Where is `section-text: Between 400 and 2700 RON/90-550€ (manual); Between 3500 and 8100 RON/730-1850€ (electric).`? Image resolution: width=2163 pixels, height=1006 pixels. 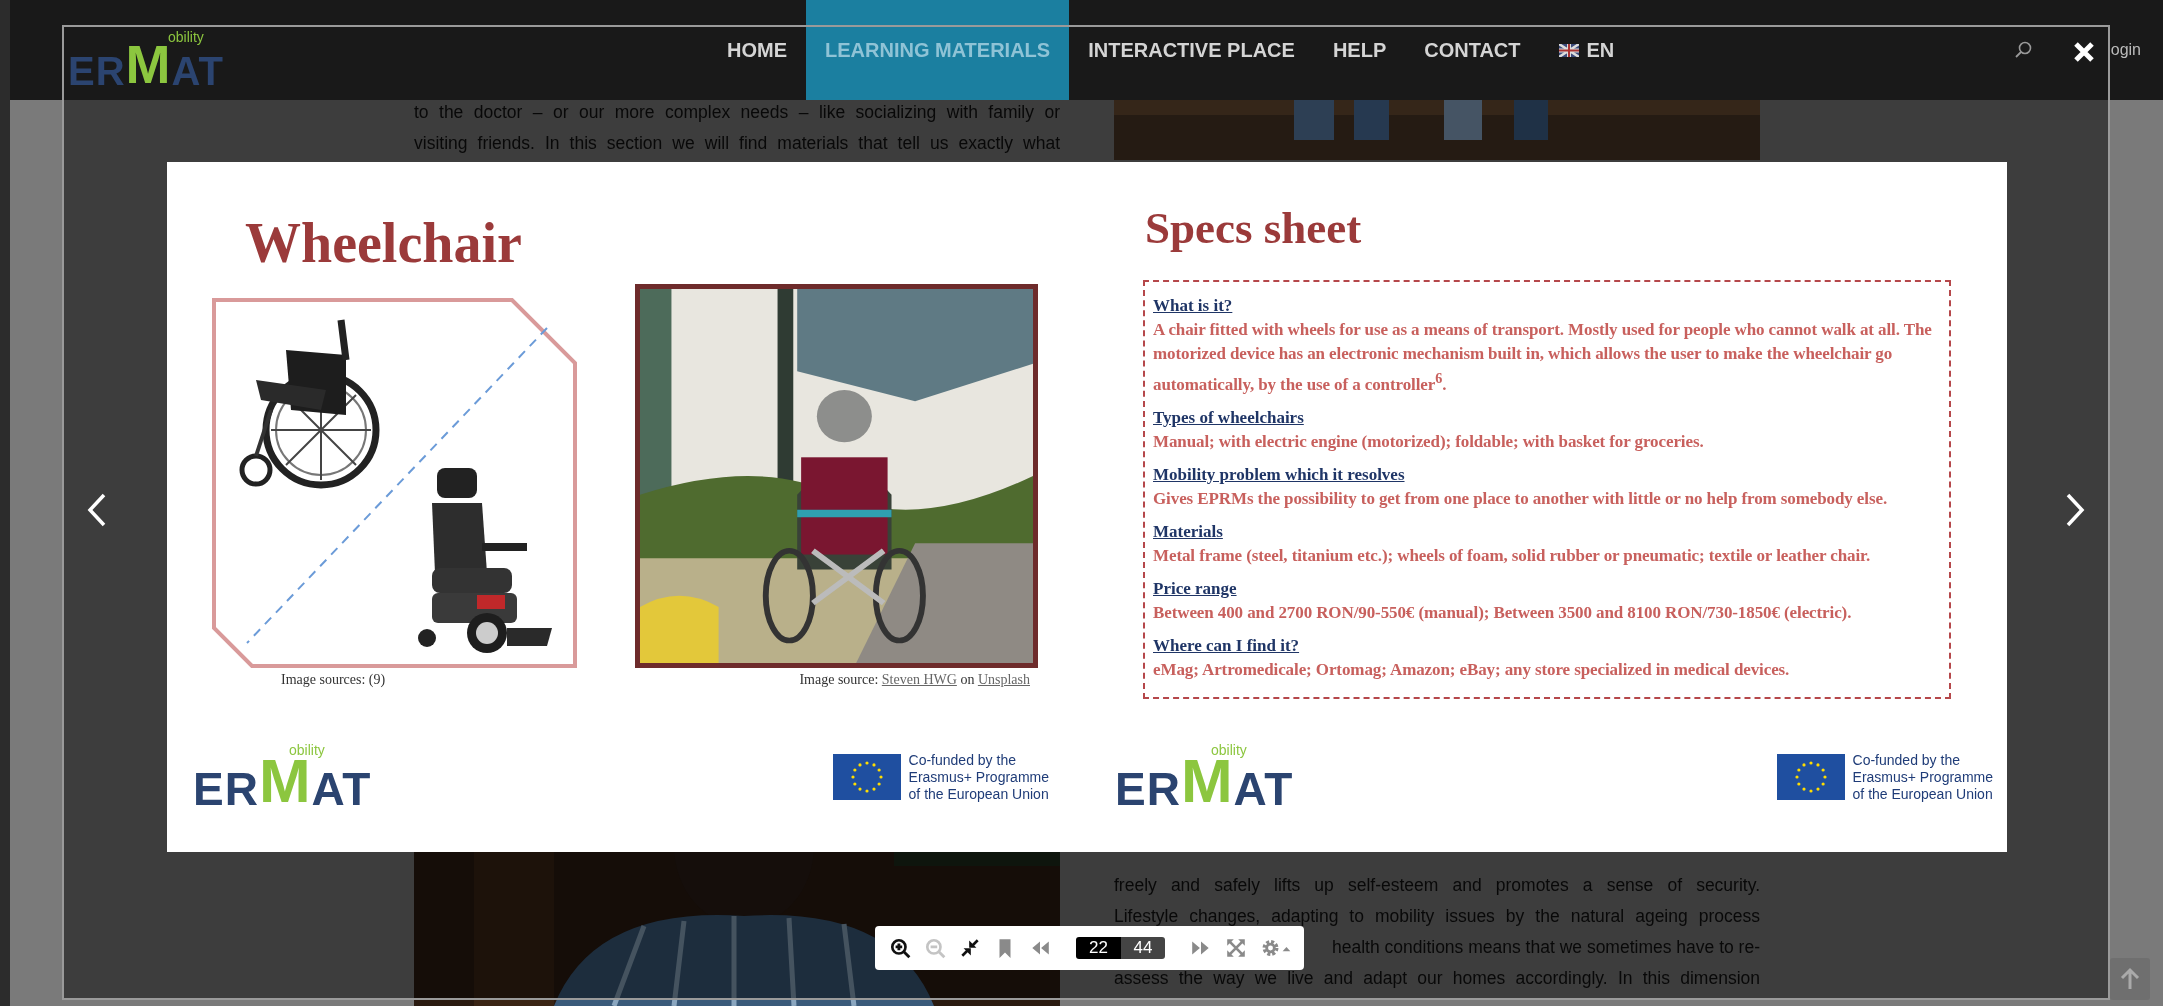 section-text: Between 400 and 2700 RON/90-550€ (manual); Between 3500 and 8100 RON/730-1850€ (electric). is located at coordinates (1503, 612).